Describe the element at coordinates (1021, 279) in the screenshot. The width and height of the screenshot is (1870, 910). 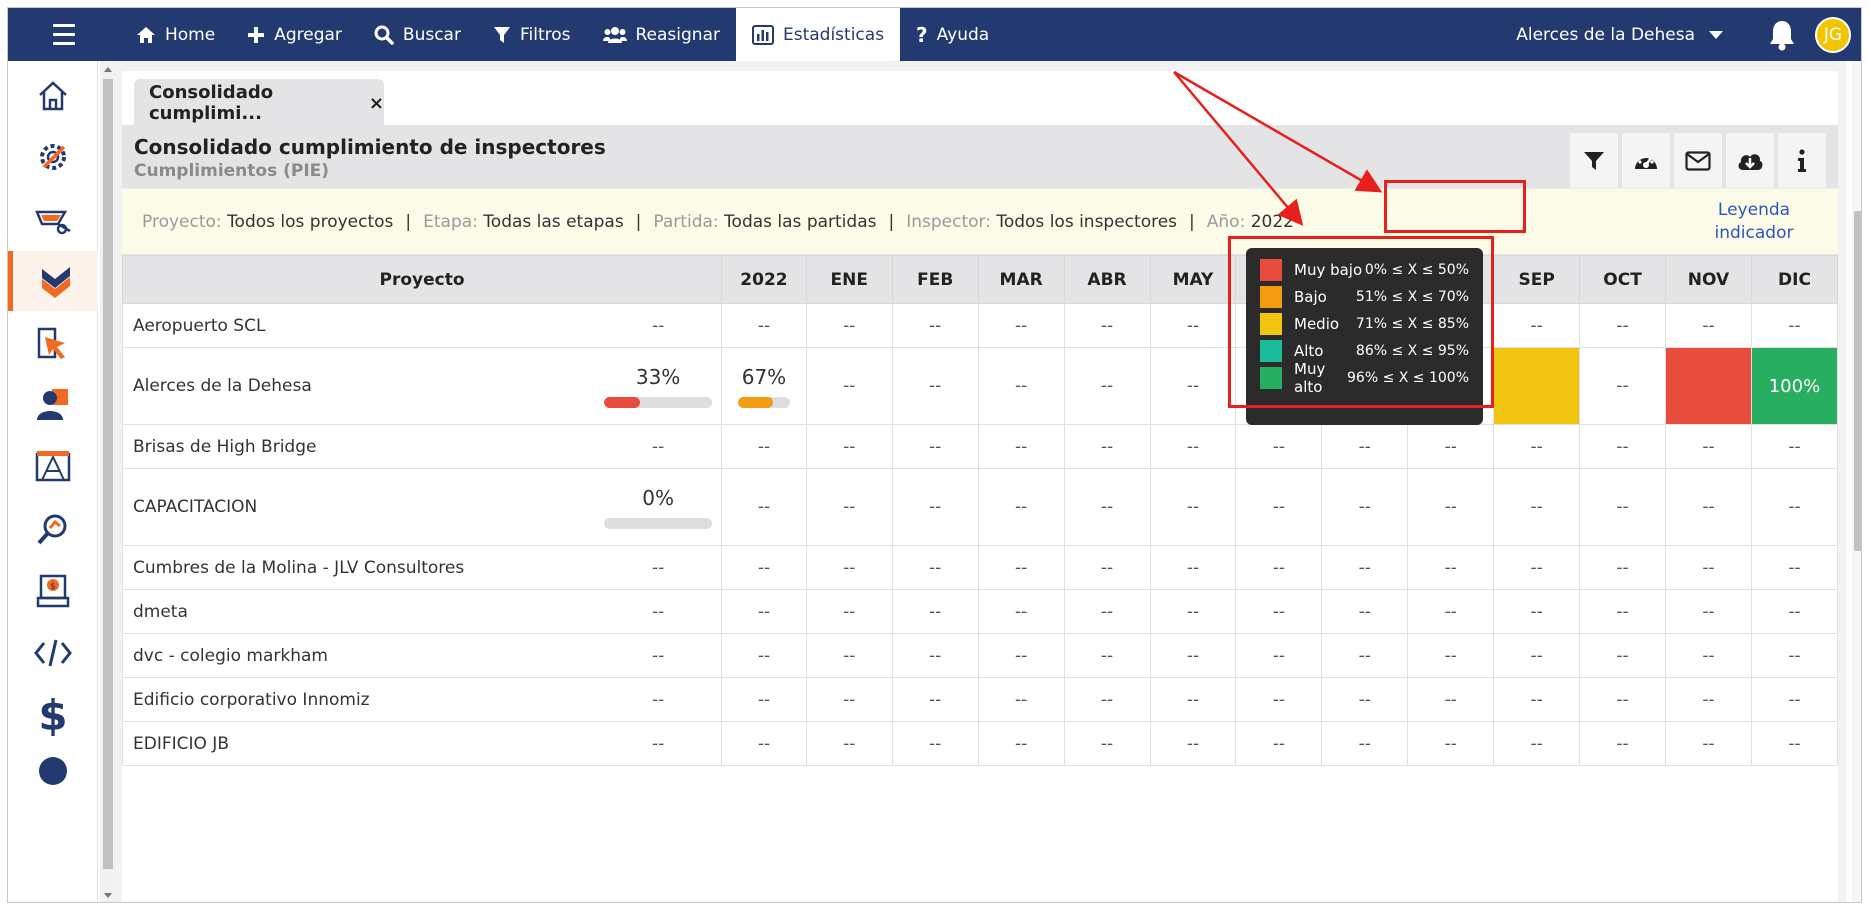
I see `column-header-mar: MAR` at that location.